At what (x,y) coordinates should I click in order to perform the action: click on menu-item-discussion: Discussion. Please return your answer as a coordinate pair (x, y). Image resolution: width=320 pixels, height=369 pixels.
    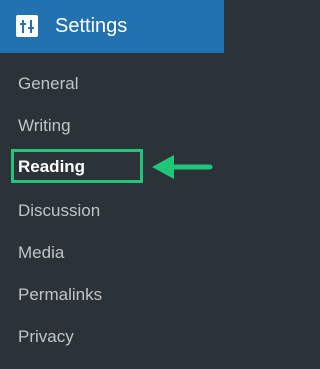
    Looking at the image, I should click on (59, 211).